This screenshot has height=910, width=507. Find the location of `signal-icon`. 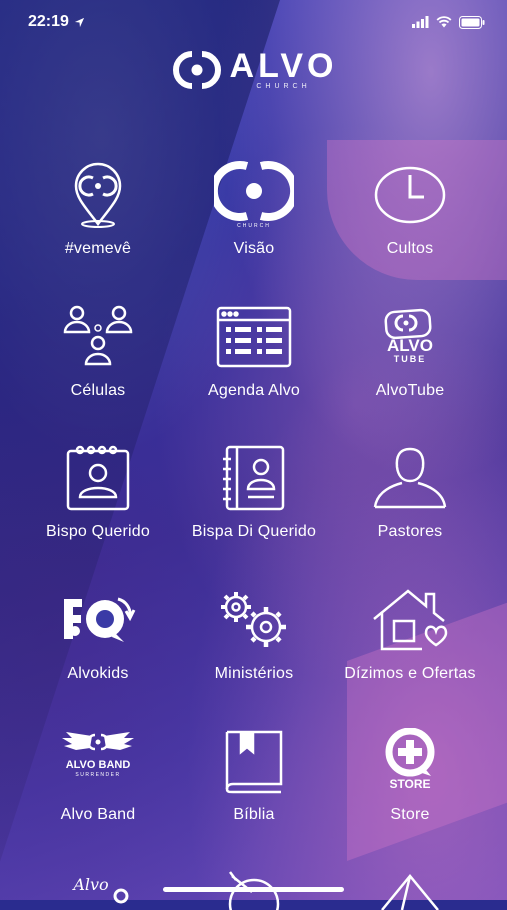

signal-icon is located at coordinates (420, 22).